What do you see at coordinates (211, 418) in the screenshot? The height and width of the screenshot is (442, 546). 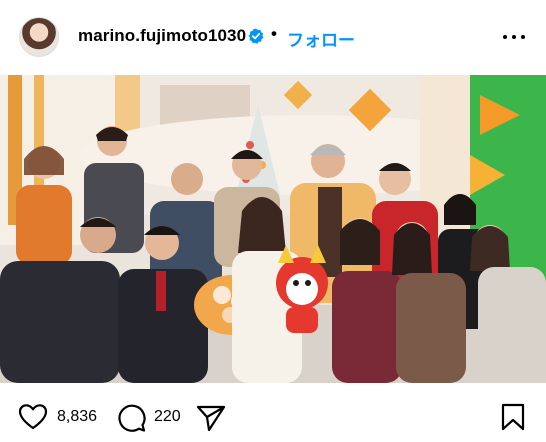 I see `share-icon` at bounding box center [211, 418].